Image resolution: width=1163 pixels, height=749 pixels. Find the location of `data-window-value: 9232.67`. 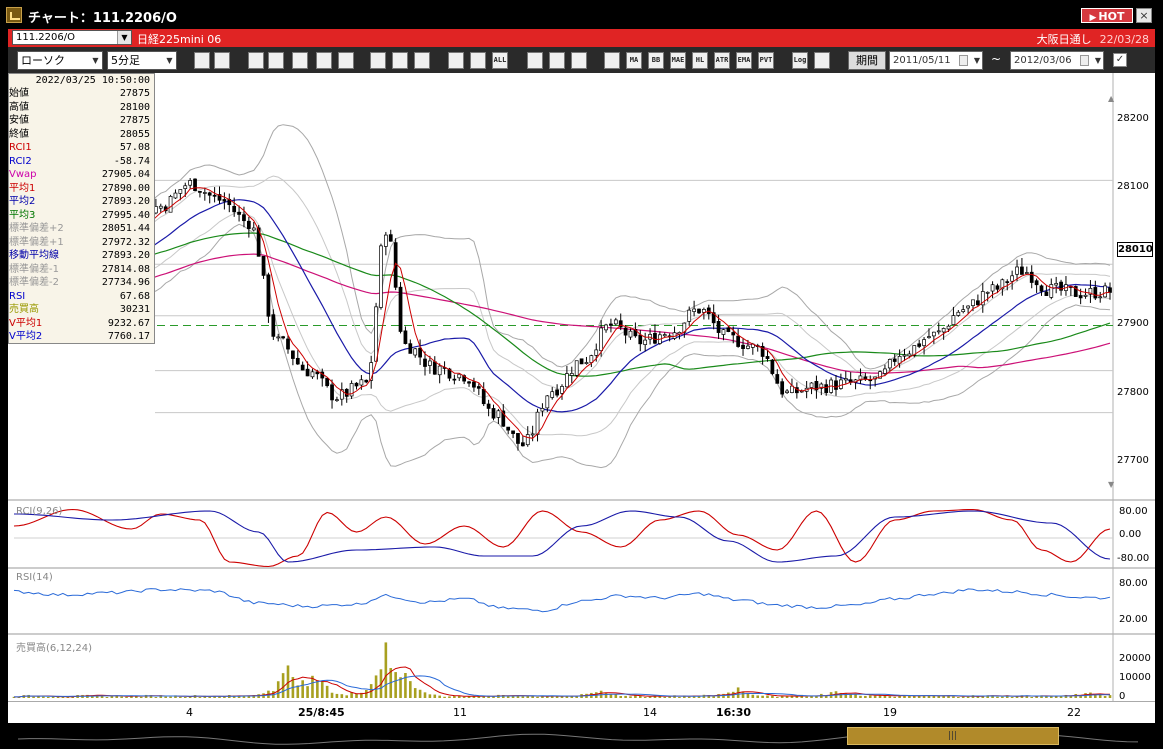

data-window-value: 9232.67 is located at coordinates (128, 323).